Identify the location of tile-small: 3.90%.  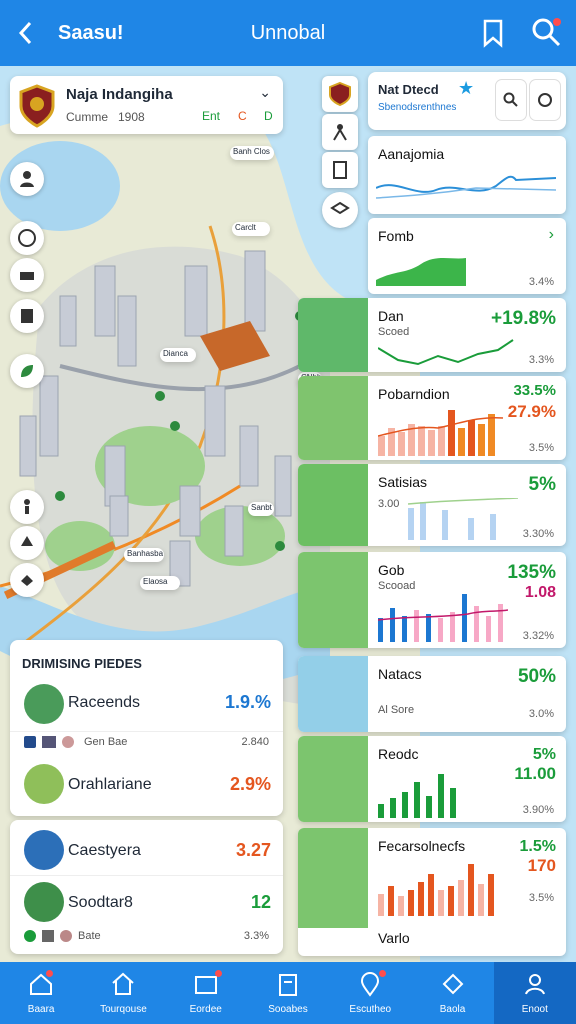
(538, 810).